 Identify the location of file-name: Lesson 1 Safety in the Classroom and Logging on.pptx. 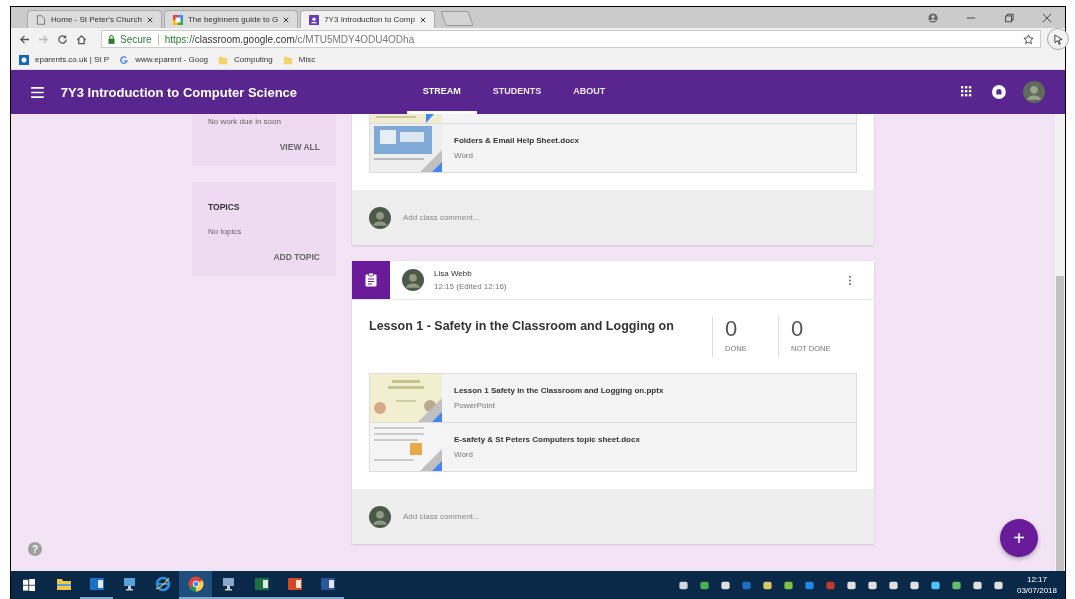
(559, 390).